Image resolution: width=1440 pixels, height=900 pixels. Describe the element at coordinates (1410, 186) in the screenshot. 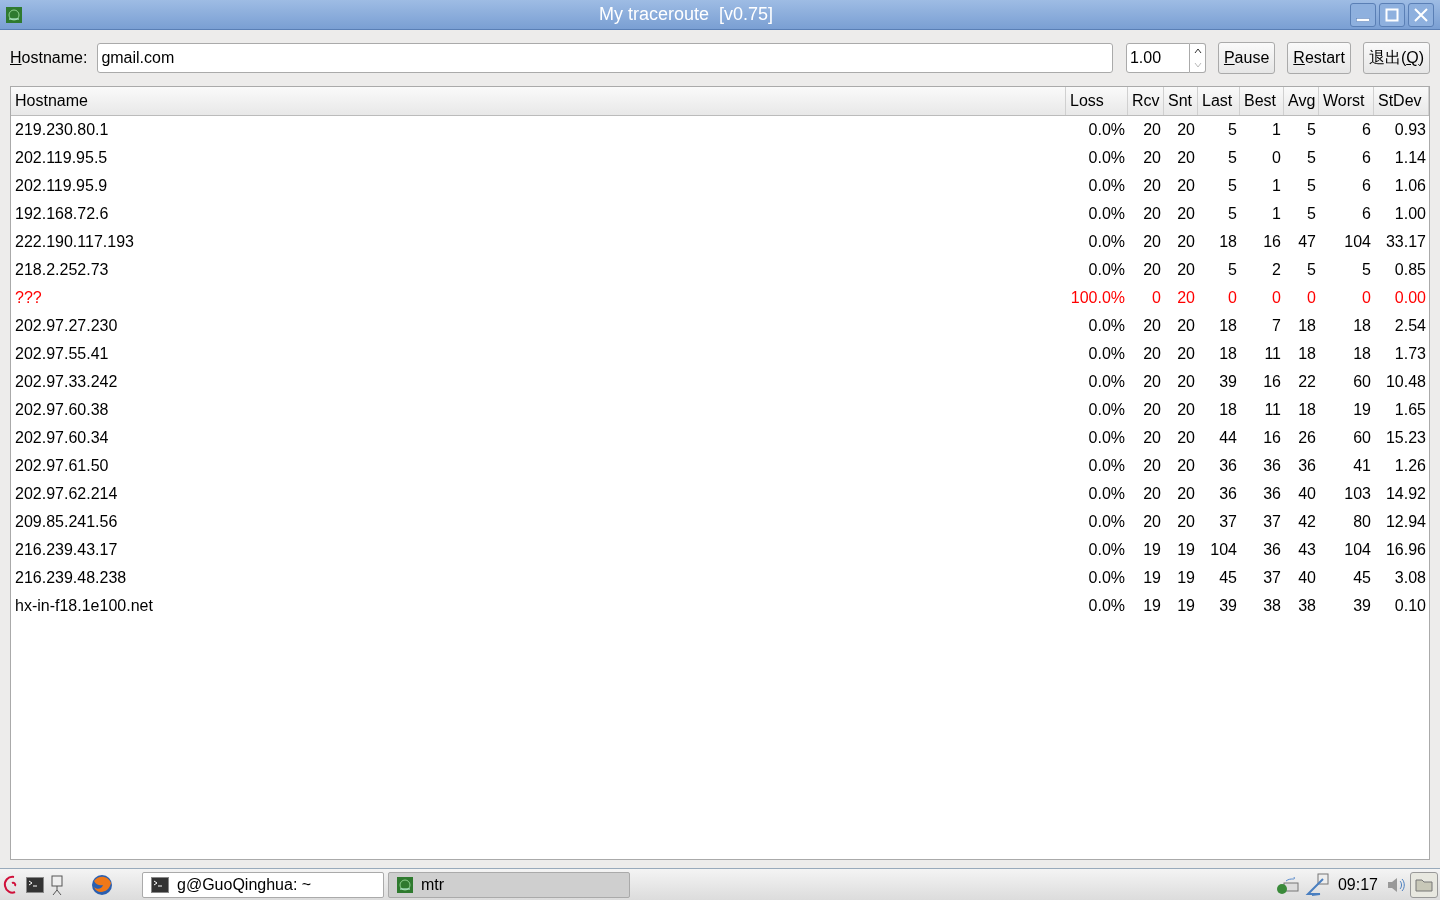

I see `table-cell-text: 1.06` at that location.